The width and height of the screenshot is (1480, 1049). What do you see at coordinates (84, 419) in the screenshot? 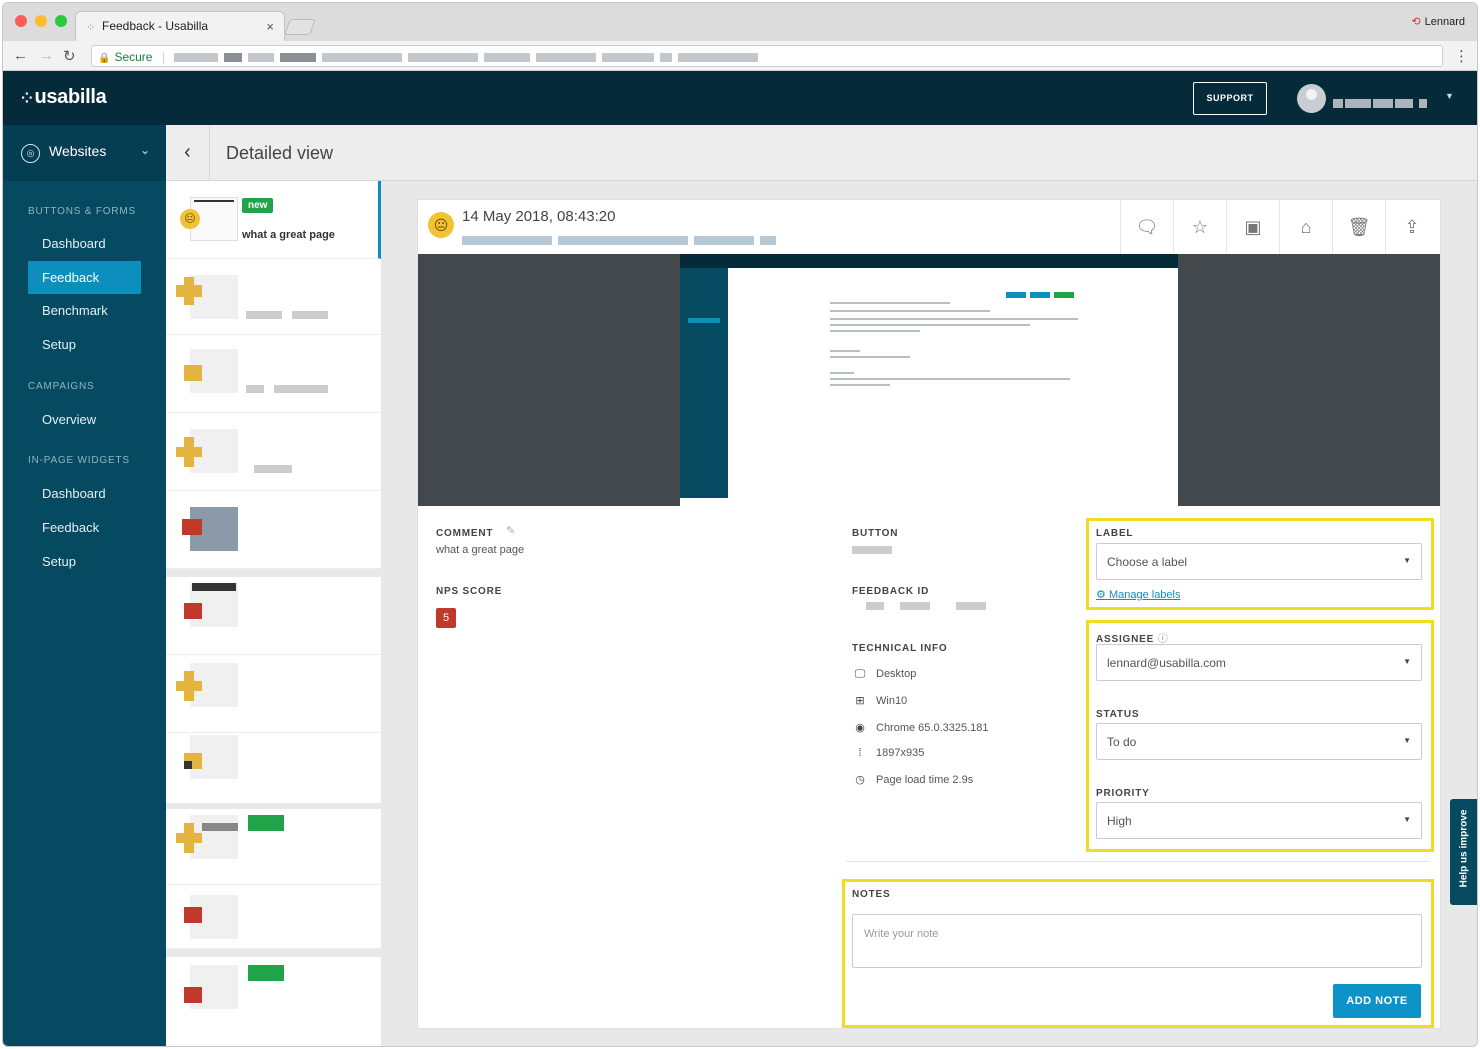
I see `sidebar-item-overview: Overview` at bounding box center [84, 419].